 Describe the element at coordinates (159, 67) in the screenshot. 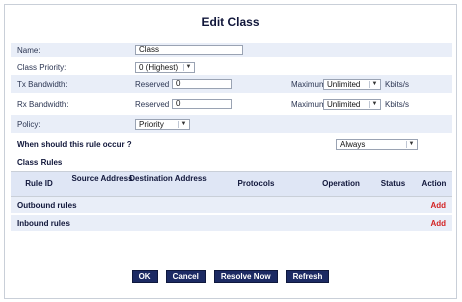

I see `class-priority-value: 0 (Highest)` at that location.